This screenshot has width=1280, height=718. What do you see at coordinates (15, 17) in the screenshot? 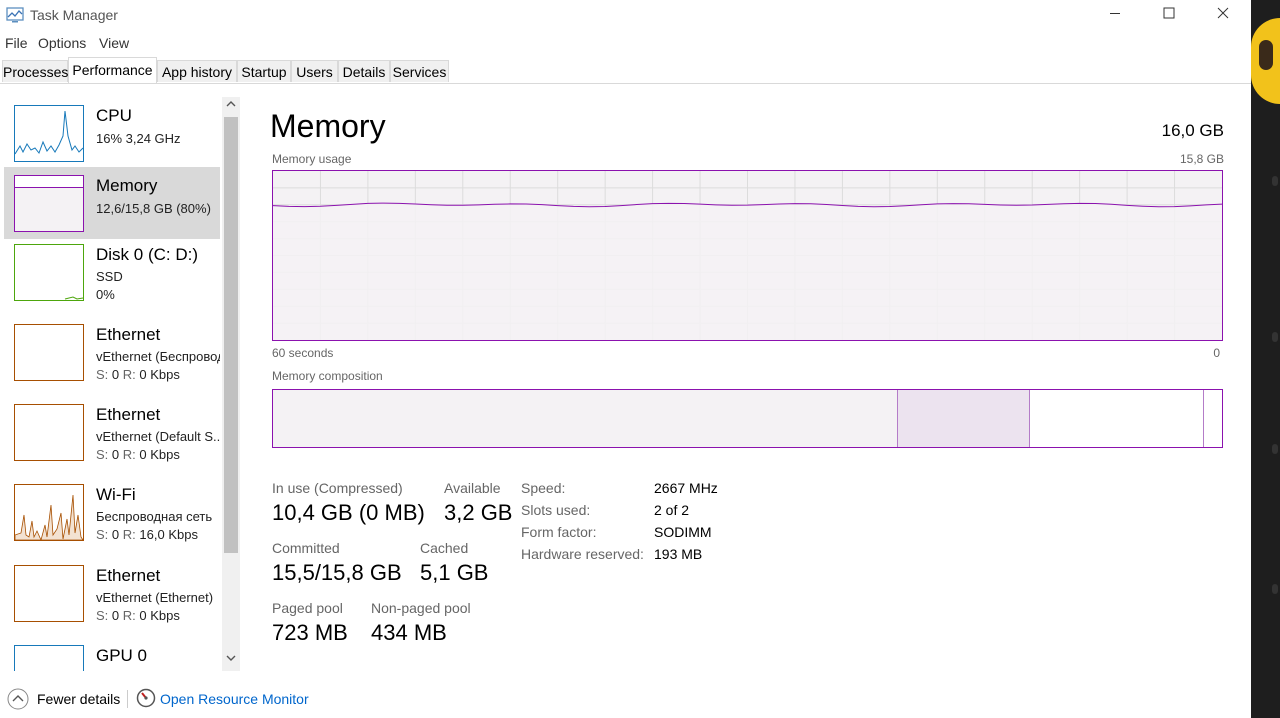
I see `task-manager-app-icon` at bounding box center [15, 17].